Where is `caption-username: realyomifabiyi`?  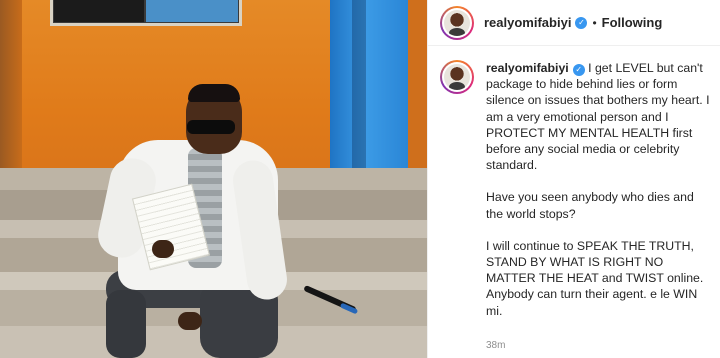
caption-username: realyomifabiyi is located at coordinates (527, 68).